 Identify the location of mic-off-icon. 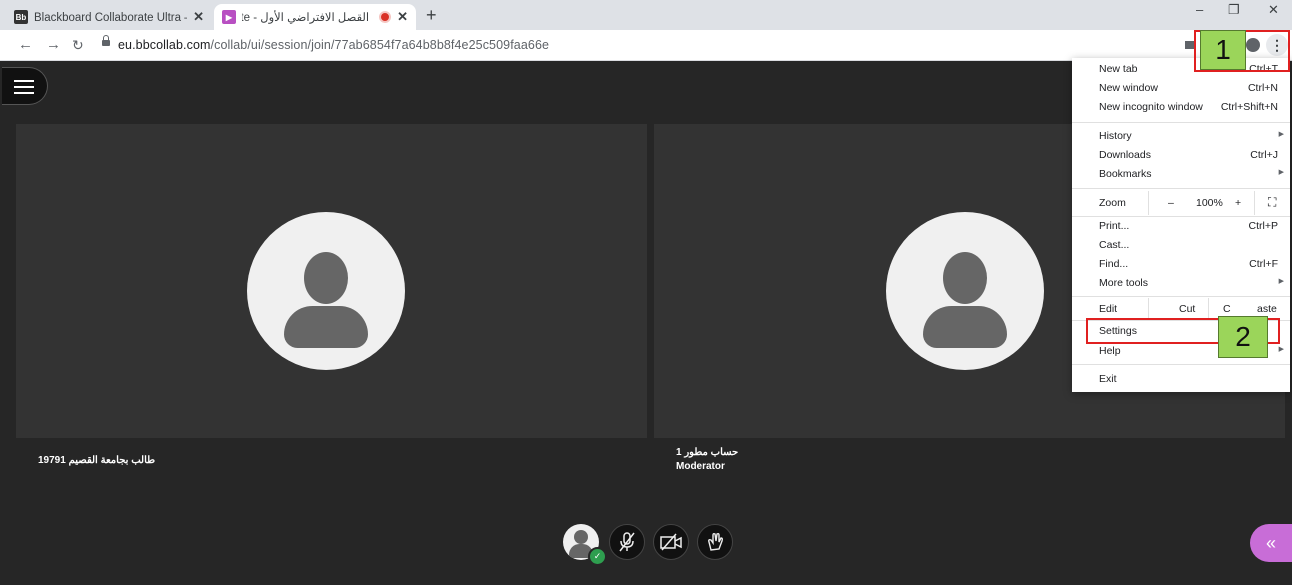
(627, 542).